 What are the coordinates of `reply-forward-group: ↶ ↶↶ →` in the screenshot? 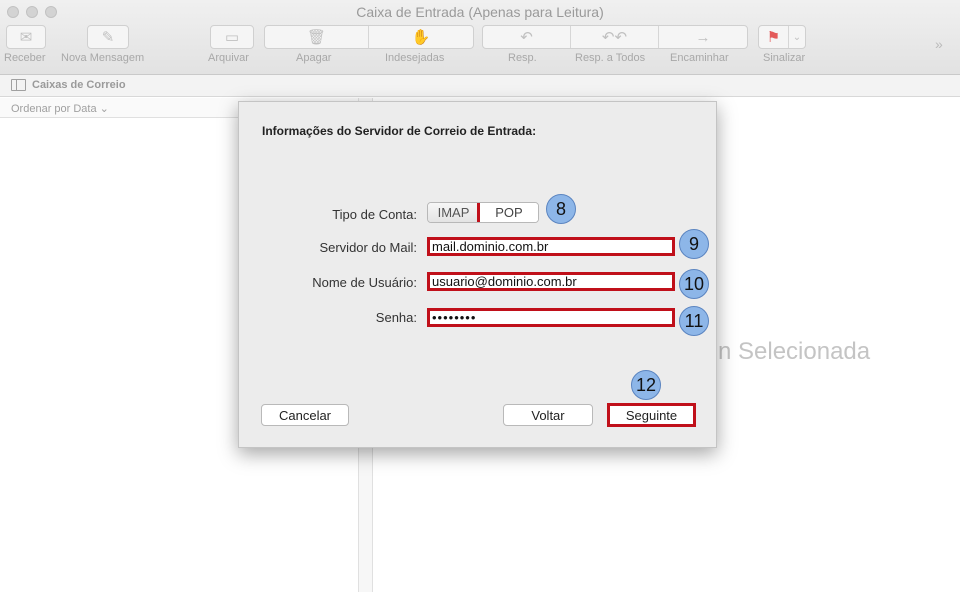 It's located at (615, 37).